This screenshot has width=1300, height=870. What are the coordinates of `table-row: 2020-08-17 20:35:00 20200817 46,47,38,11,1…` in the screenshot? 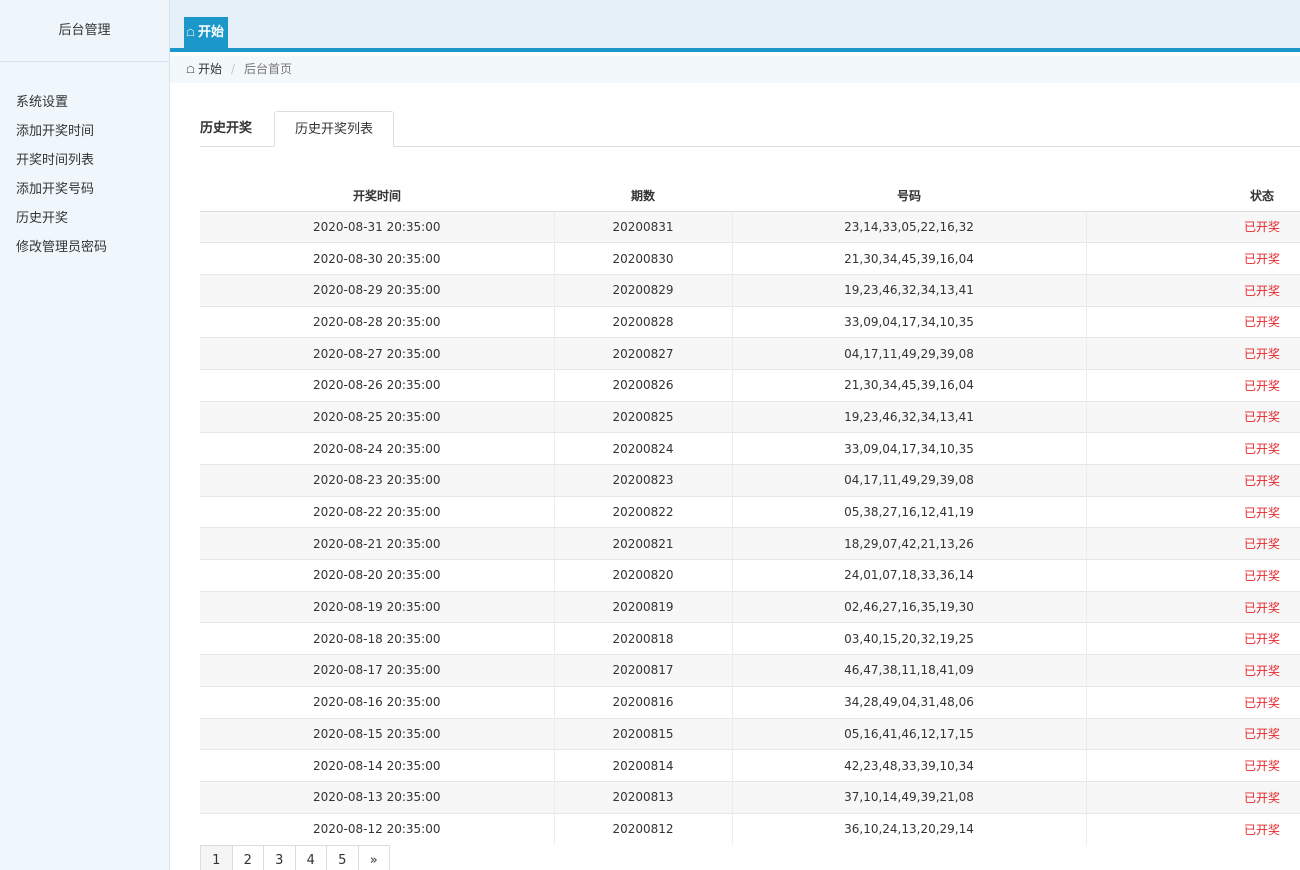 It's located at (750, 670).